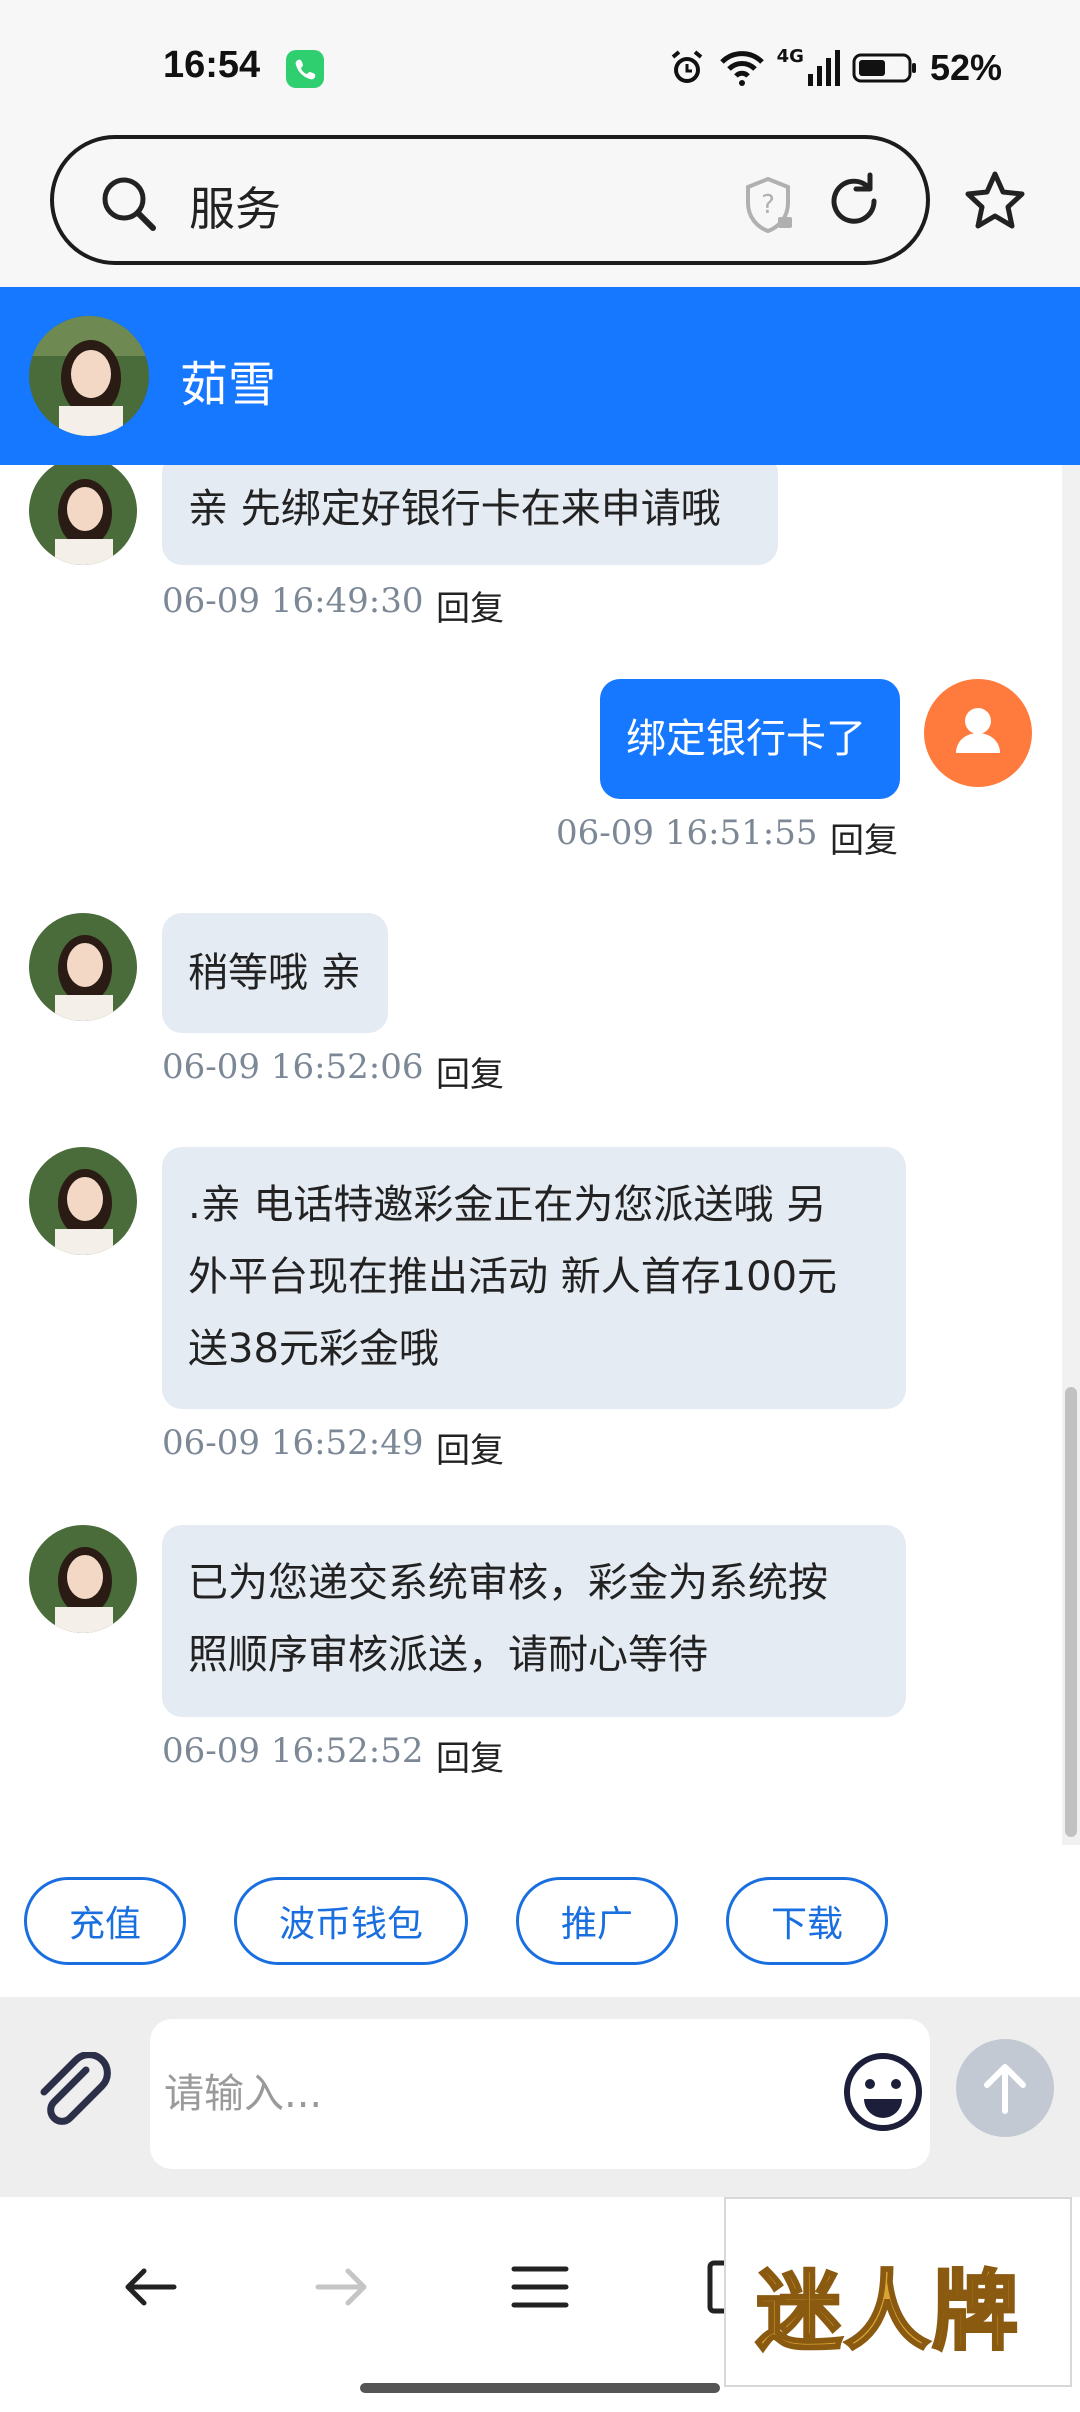  Describe the element at coordinates (540, 2287) in the screenshot. I see `menu-icon` at that location.